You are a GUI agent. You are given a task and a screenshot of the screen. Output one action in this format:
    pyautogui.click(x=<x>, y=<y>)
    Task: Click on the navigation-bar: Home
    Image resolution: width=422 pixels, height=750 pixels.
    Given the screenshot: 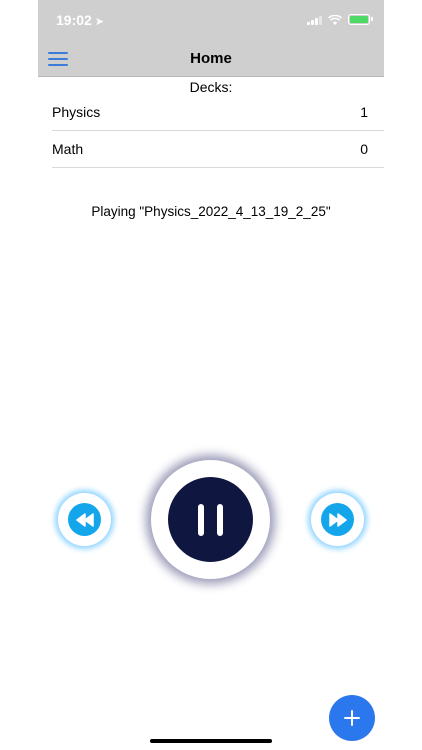 What is the action you would take?
    pyautogui.click(x=211, y=58)
    